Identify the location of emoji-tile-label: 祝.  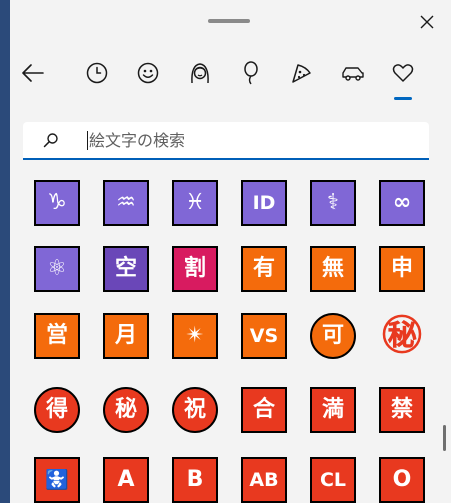
(194, 409).